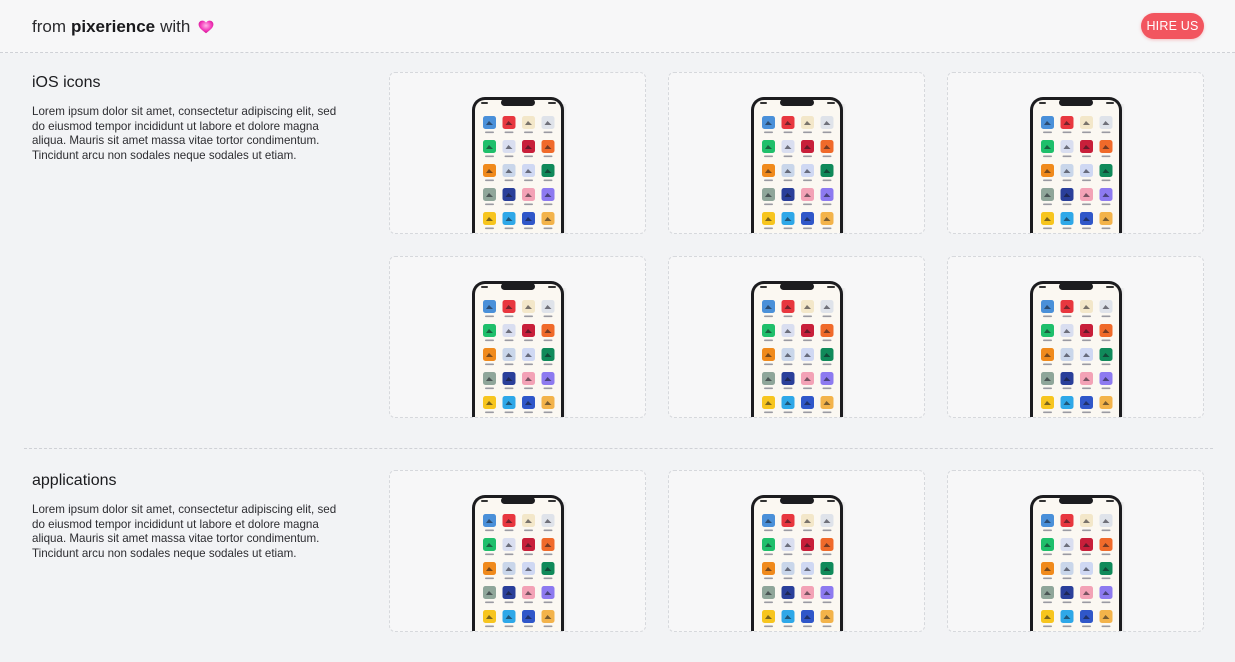 The height and width of the screenshot is (662, 1235). I want to click on top-bar: from pixerience with HIRE US, so click(617, 26).